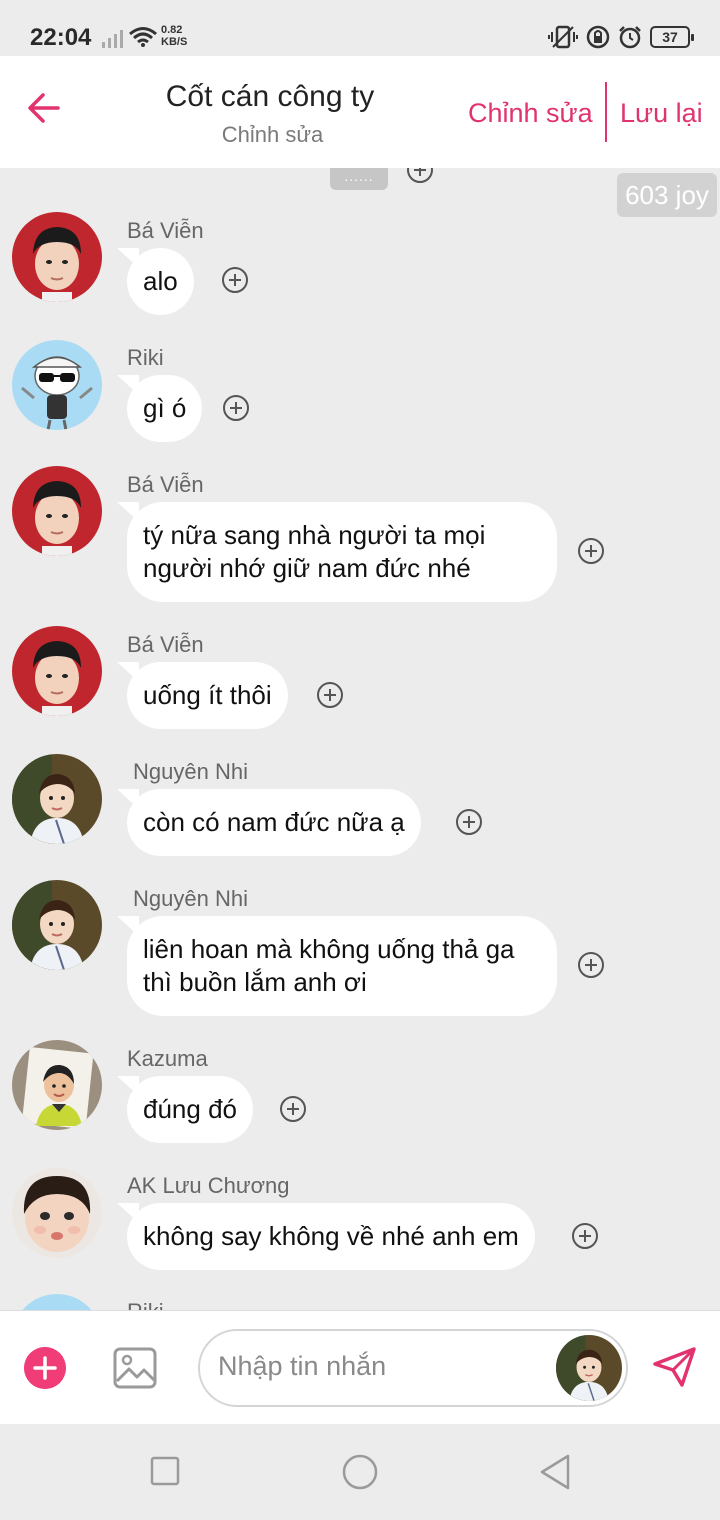  Describe the element at coordinates (112, 39) in the screenshot. I see `signal-icon` at that location.